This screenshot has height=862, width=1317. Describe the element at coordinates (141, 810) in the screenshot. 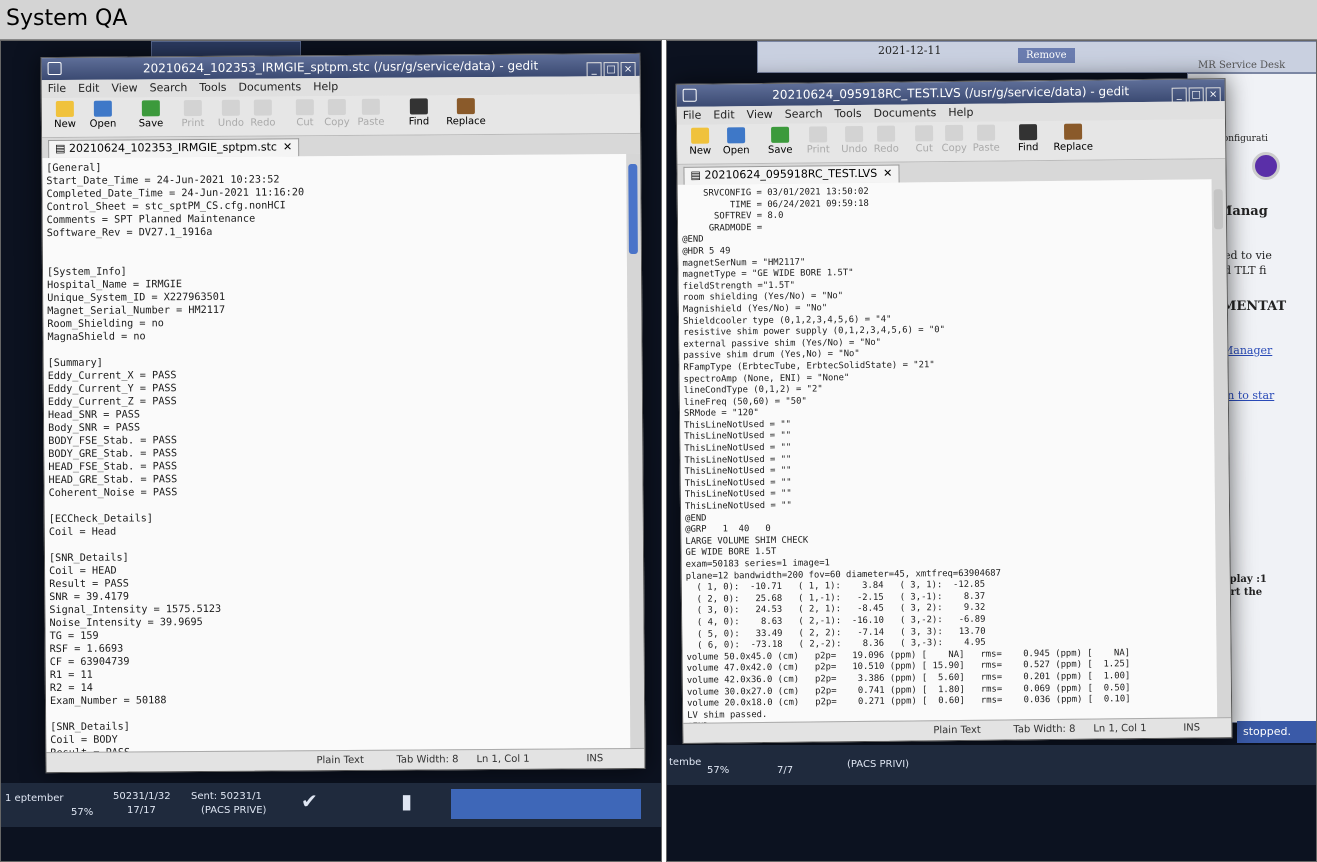

I see `taskbar-queue-count: 17/17` at that location.